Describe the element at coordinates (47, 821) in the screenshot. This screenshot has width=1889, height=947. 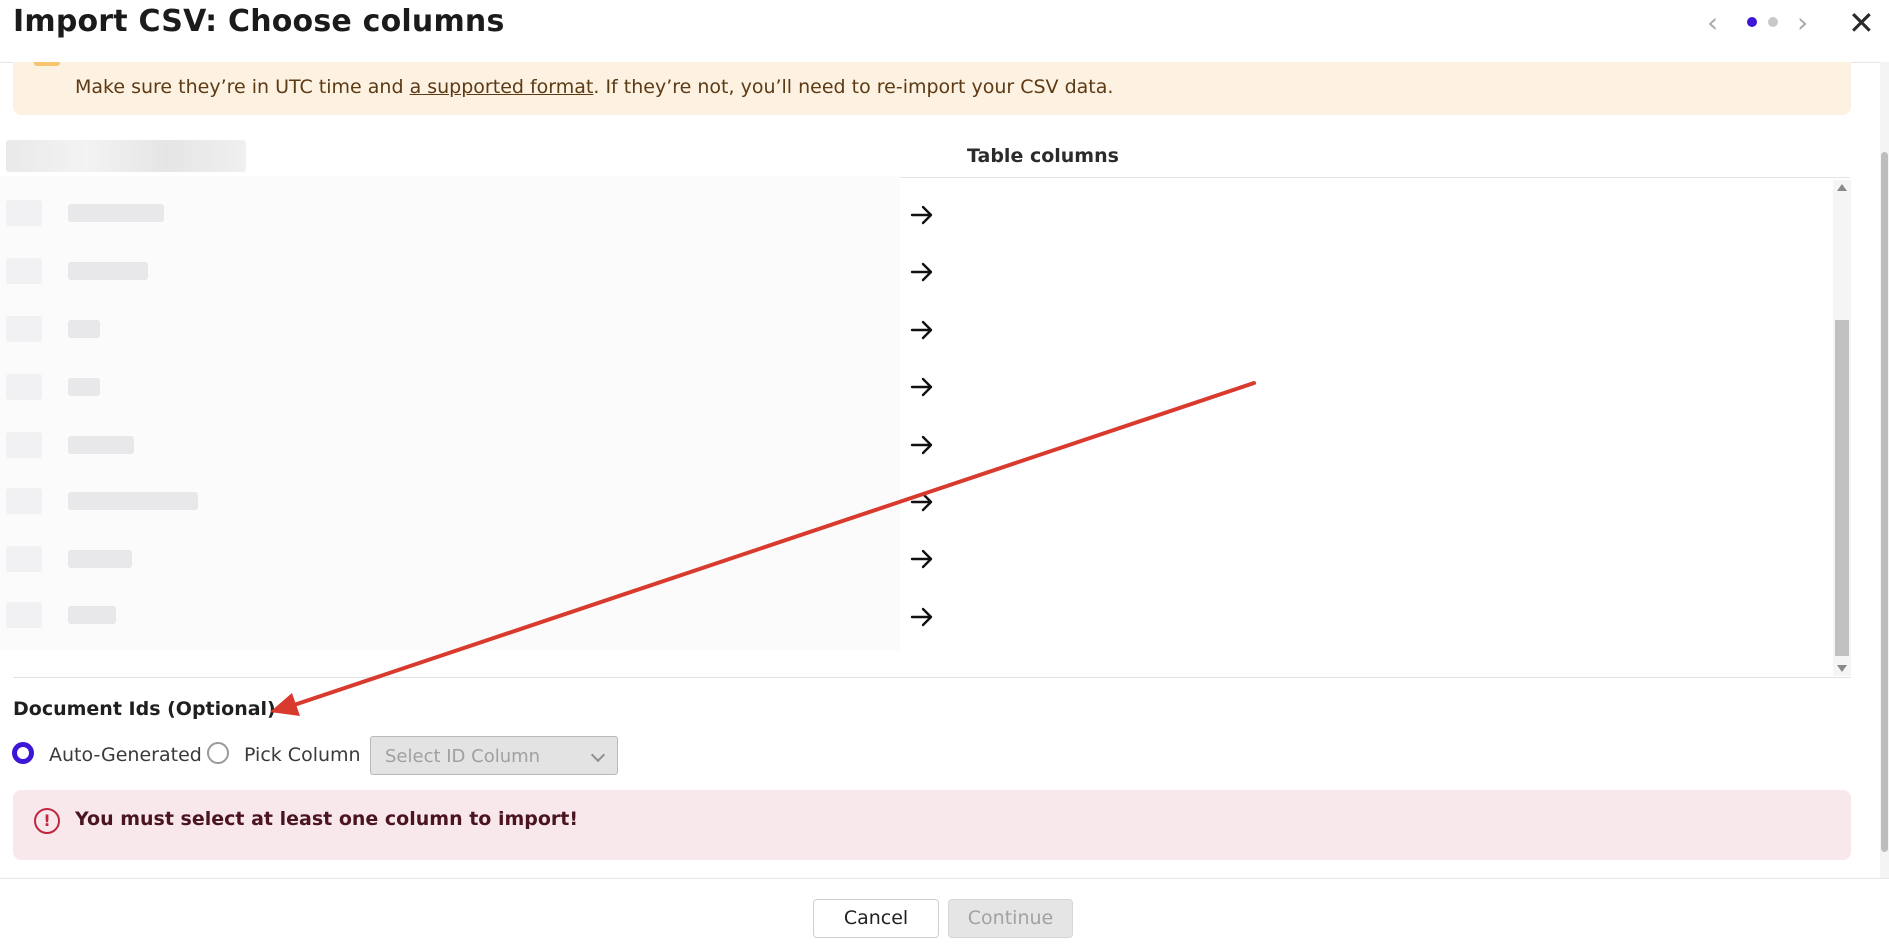
I see `alert-circle-icon: !` at that location.